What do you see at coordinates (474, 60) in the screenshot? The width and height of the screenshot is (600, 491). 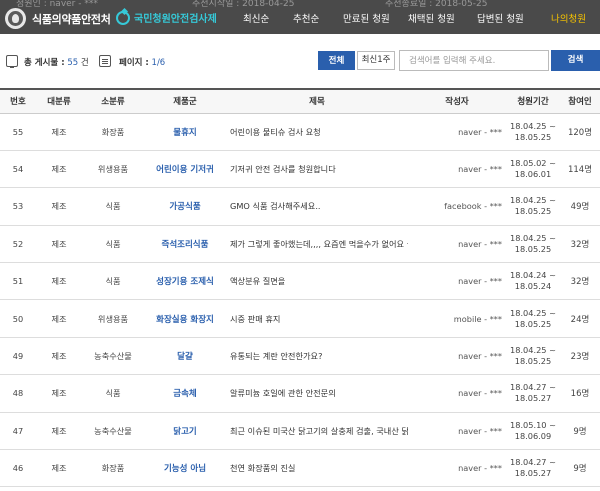 I see `search-input` at bounding box center [474, 60].